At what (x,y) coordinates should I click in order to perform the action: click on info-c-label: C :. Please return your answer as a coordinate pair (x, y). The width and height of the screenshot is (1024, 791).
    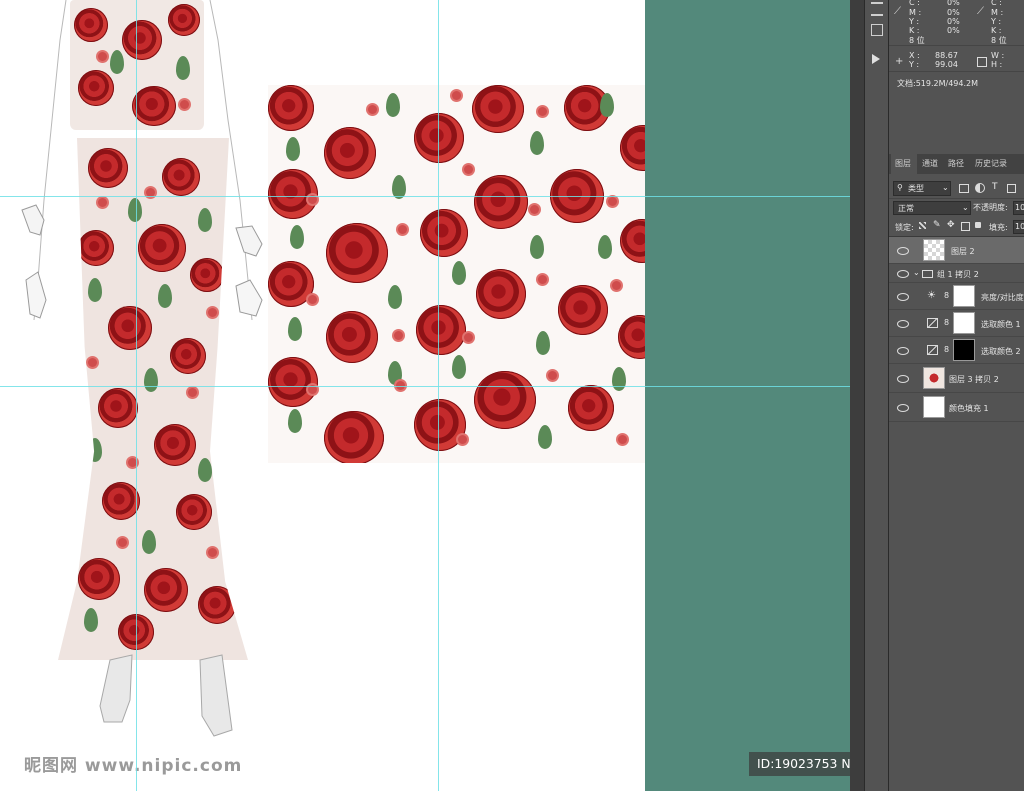
    Looking at the image, I should click on (914, 3).